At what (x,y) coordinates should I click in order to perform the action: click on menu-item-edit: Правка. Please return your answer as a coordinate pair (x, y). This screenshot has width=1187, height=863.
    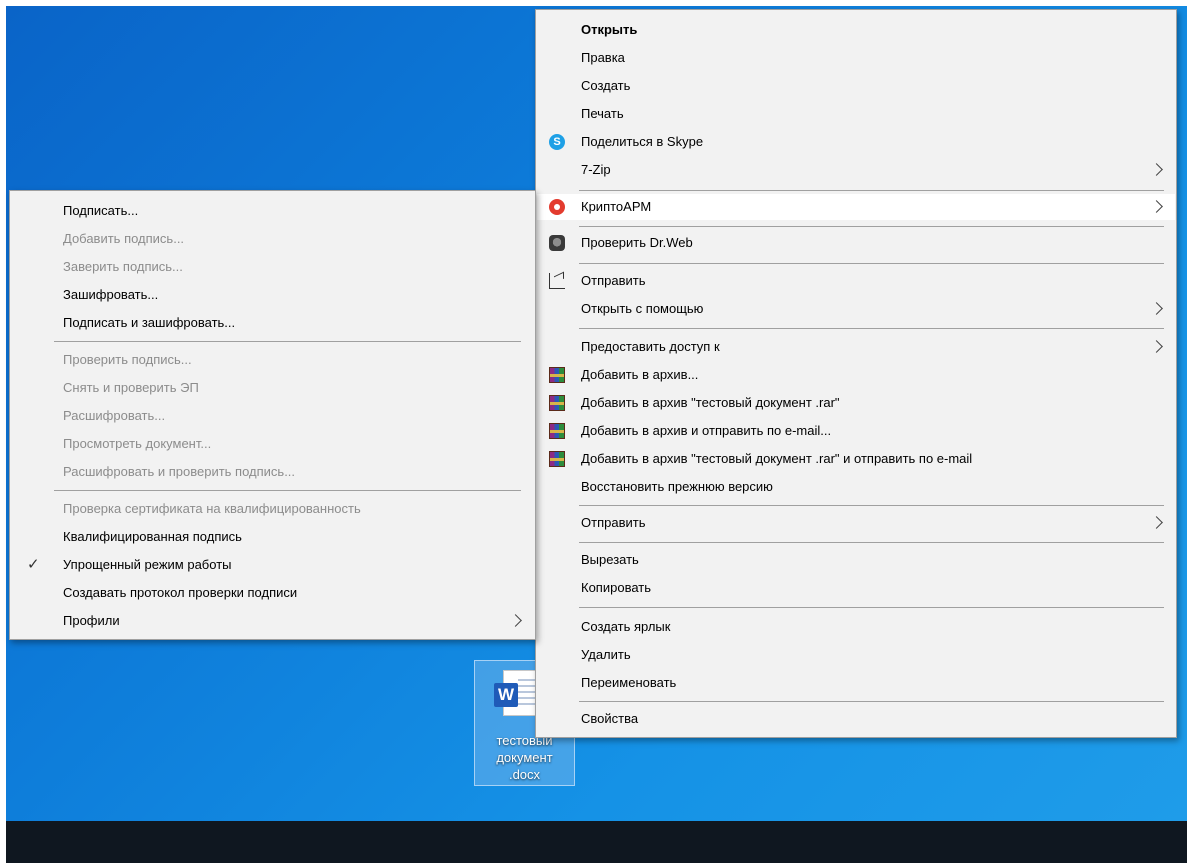
    Looking at the image, I should click on (856, 58).